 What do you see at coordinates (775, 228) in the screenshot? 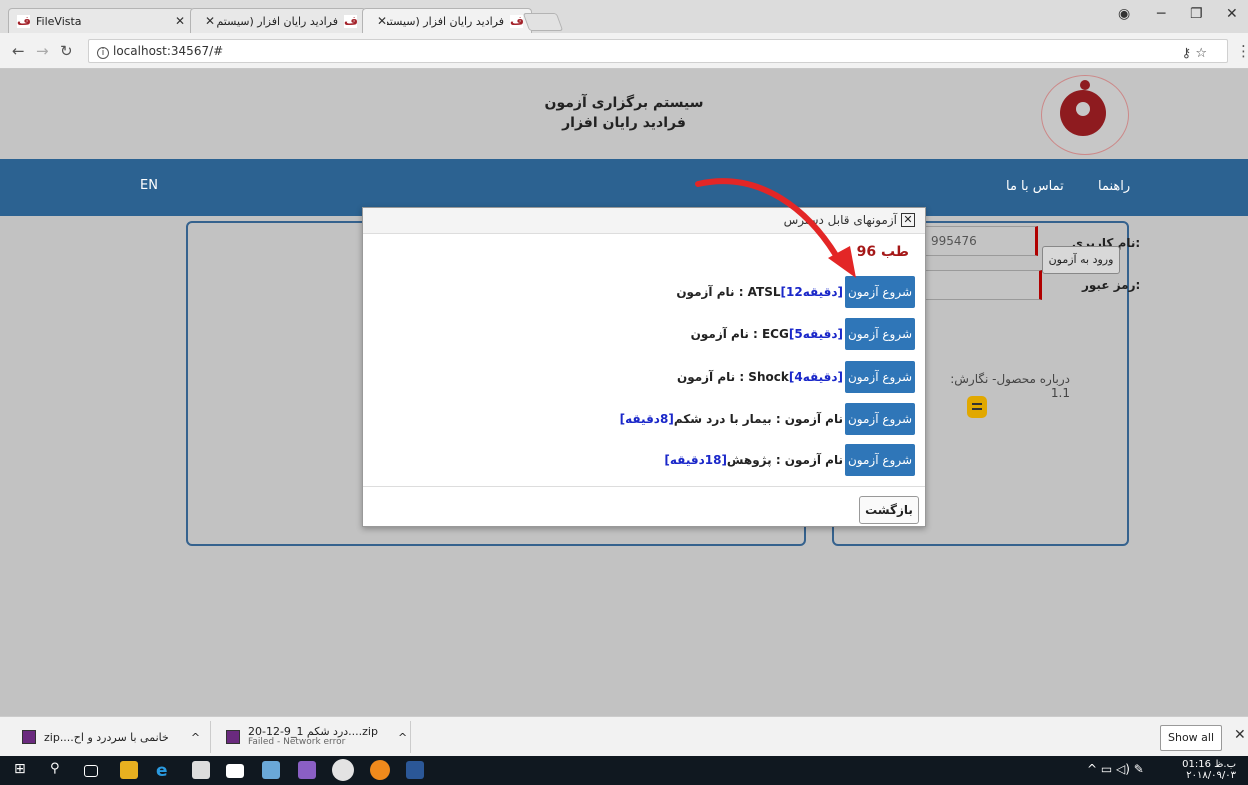
I see `annotation-arrow-icon` at bounding box center [775, 228].